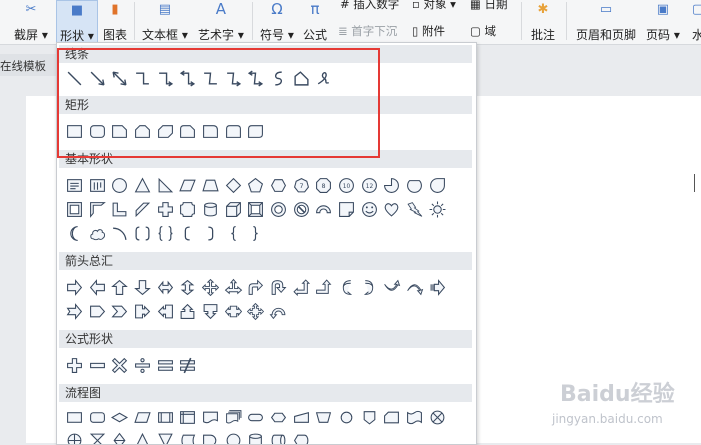  Describe the element at coordinates (165, 185) in the screenshot. I see `shape-right-triangle` at that location.